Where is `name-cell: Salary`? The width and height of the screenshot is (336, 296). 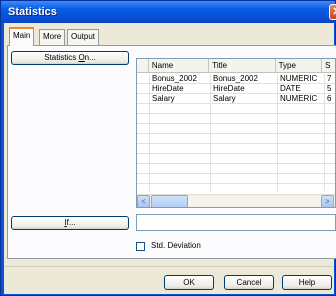 name-cell: Salary is located at coordinates (163, 98).